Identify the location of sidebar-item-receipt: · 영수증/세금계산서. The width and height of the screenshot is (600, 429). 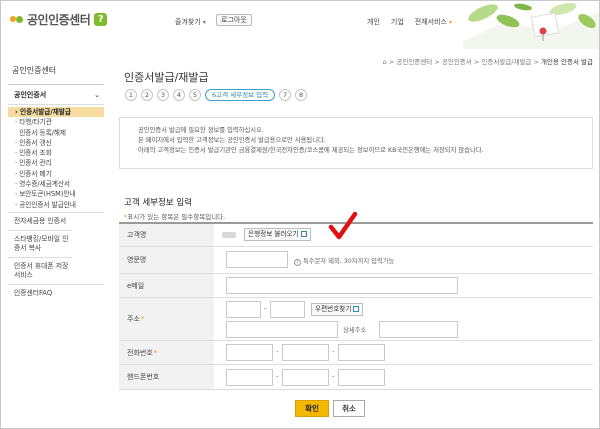
(56, 184).